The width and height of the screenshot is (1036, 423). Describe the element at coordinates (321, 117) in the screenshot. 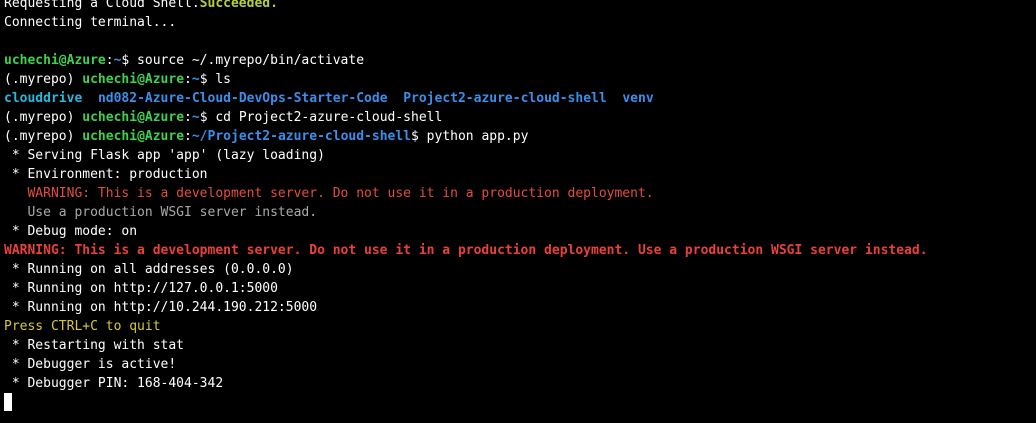

I see `terminal-text: $ cd Project2-azure-cloud-shell` at that location.